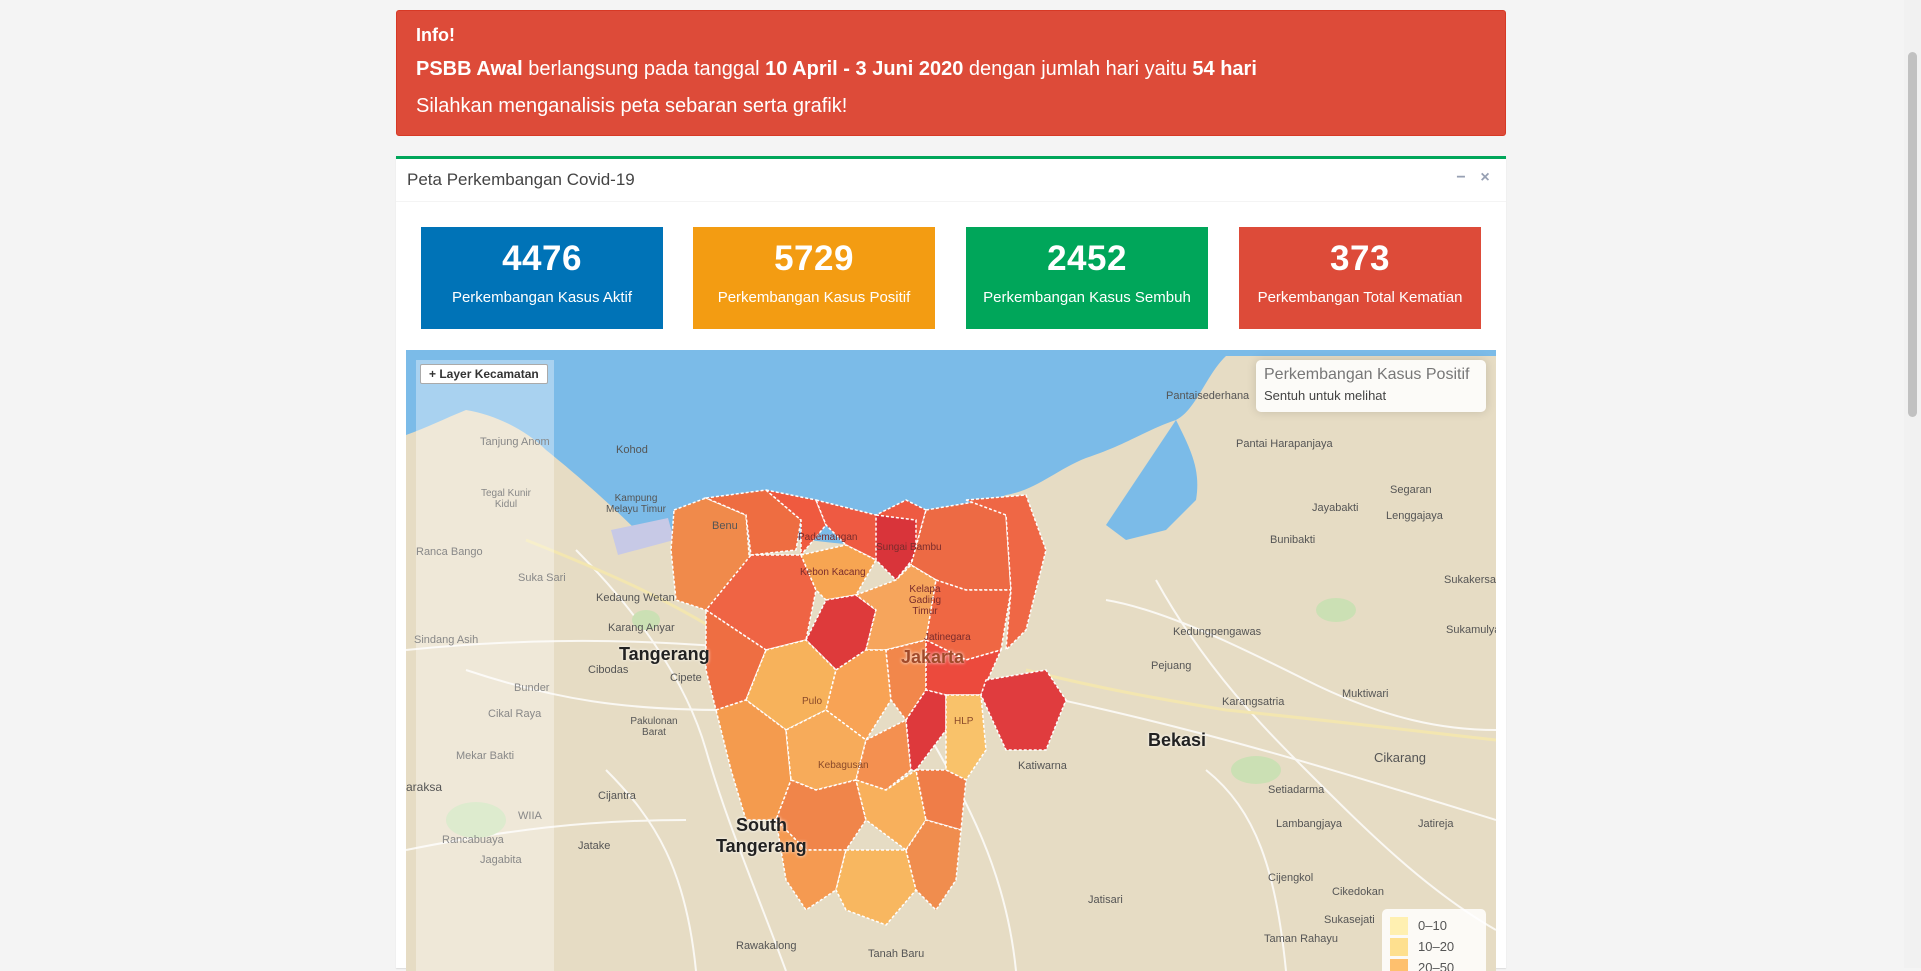 The image size is (1921, 971). Describe the element at coordinates (1400, 757) in the screenshot. I see `place-label: Cikarang` at that location.